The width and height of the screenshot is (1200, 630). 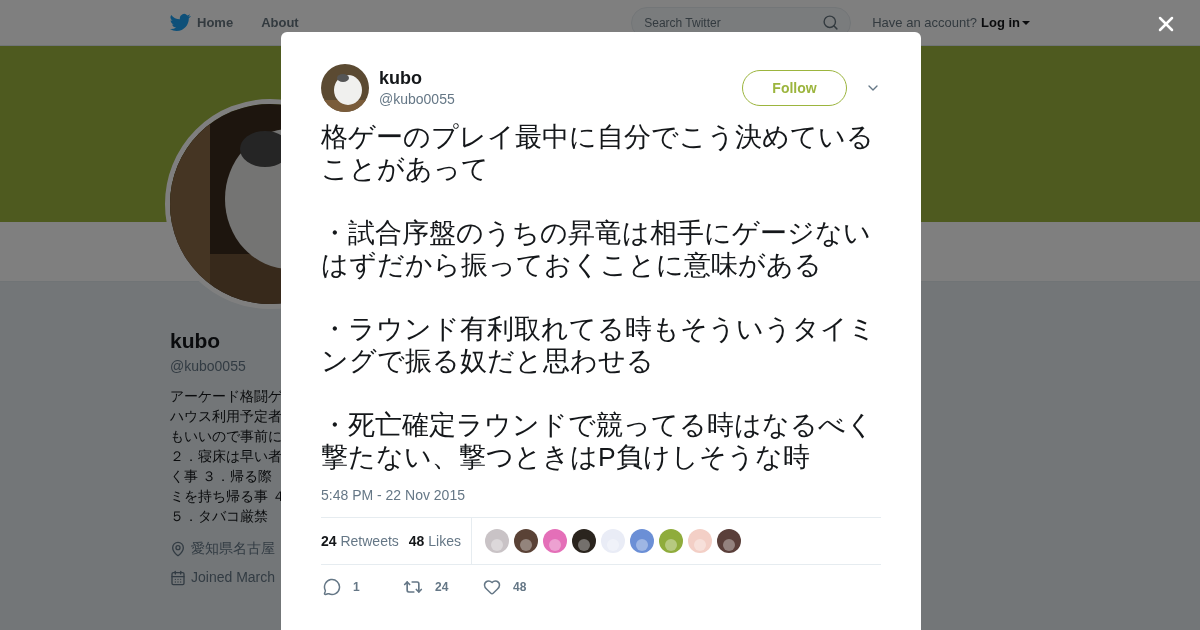 I want to click on location-text: 愛知県名古屋, so click(x=233, y=548).